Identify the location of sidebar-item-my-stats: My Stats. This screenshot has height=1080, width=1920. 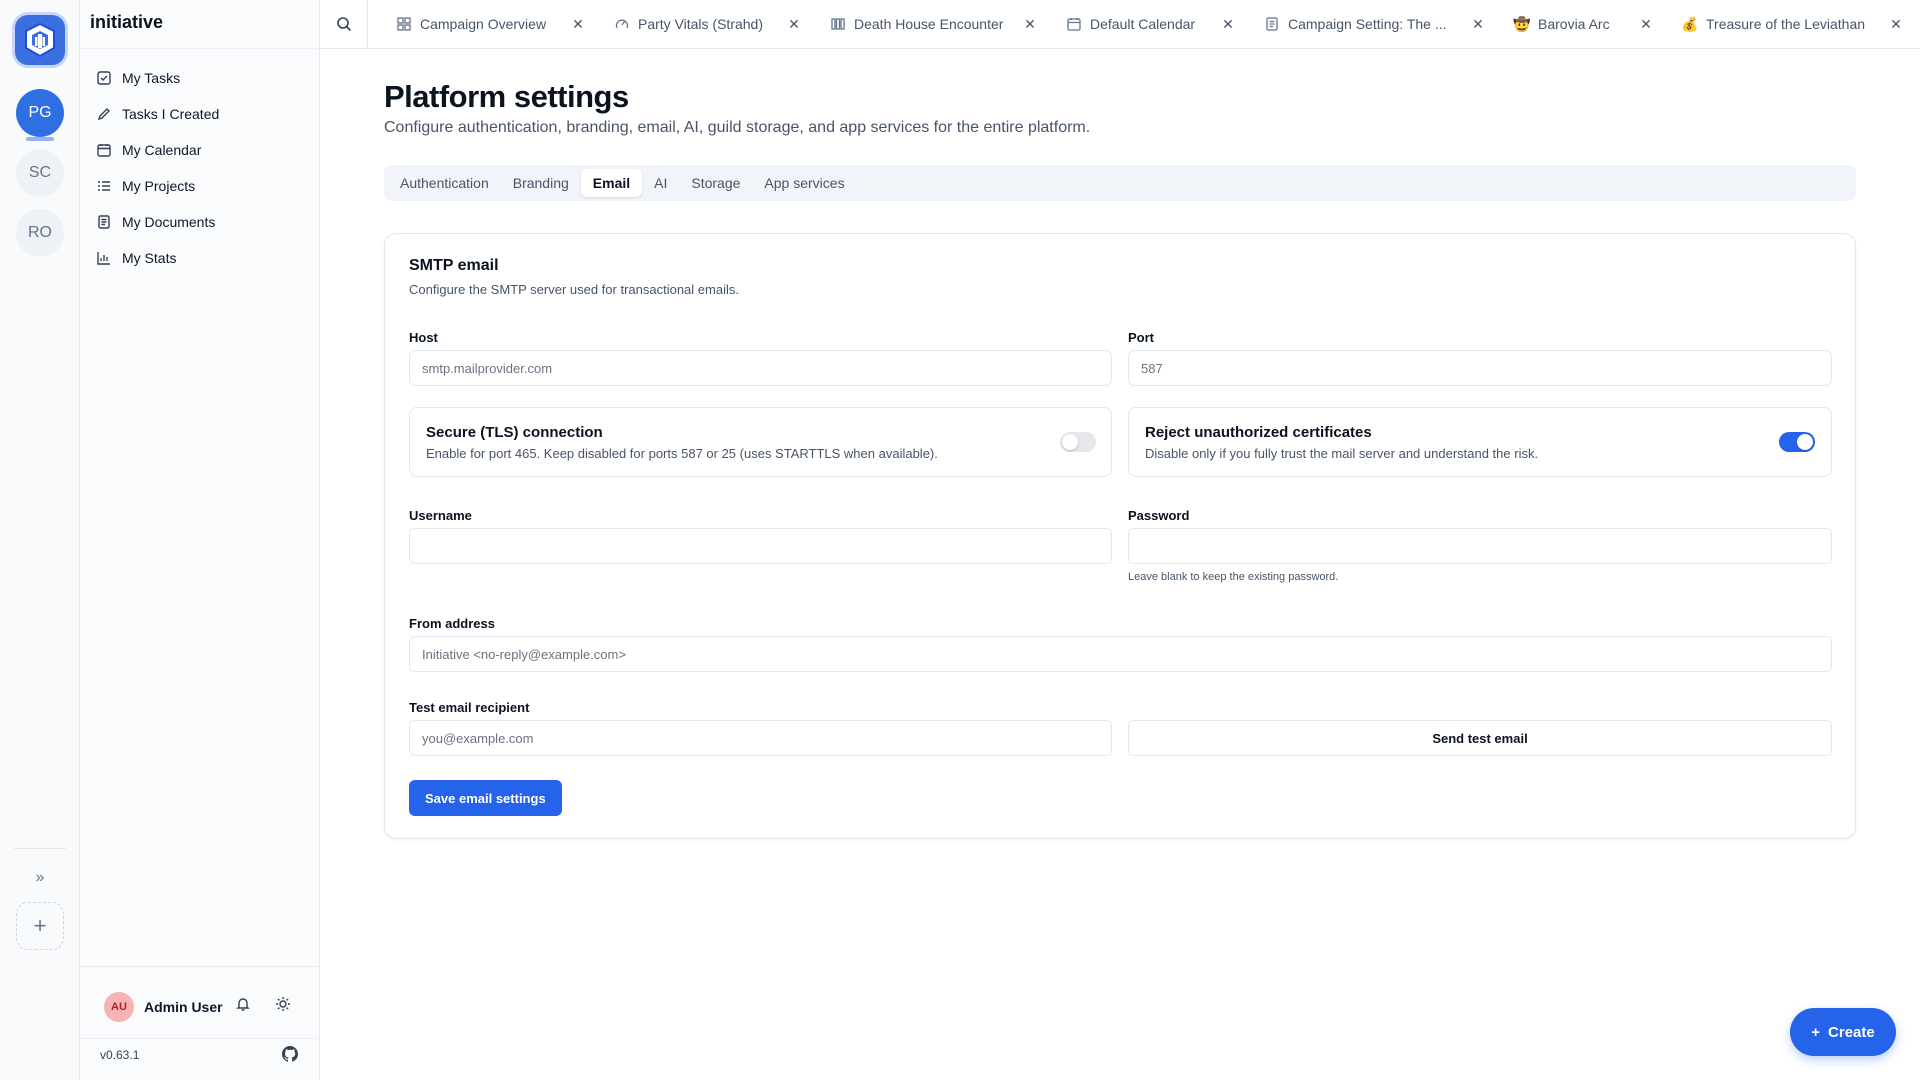
(202, 258).